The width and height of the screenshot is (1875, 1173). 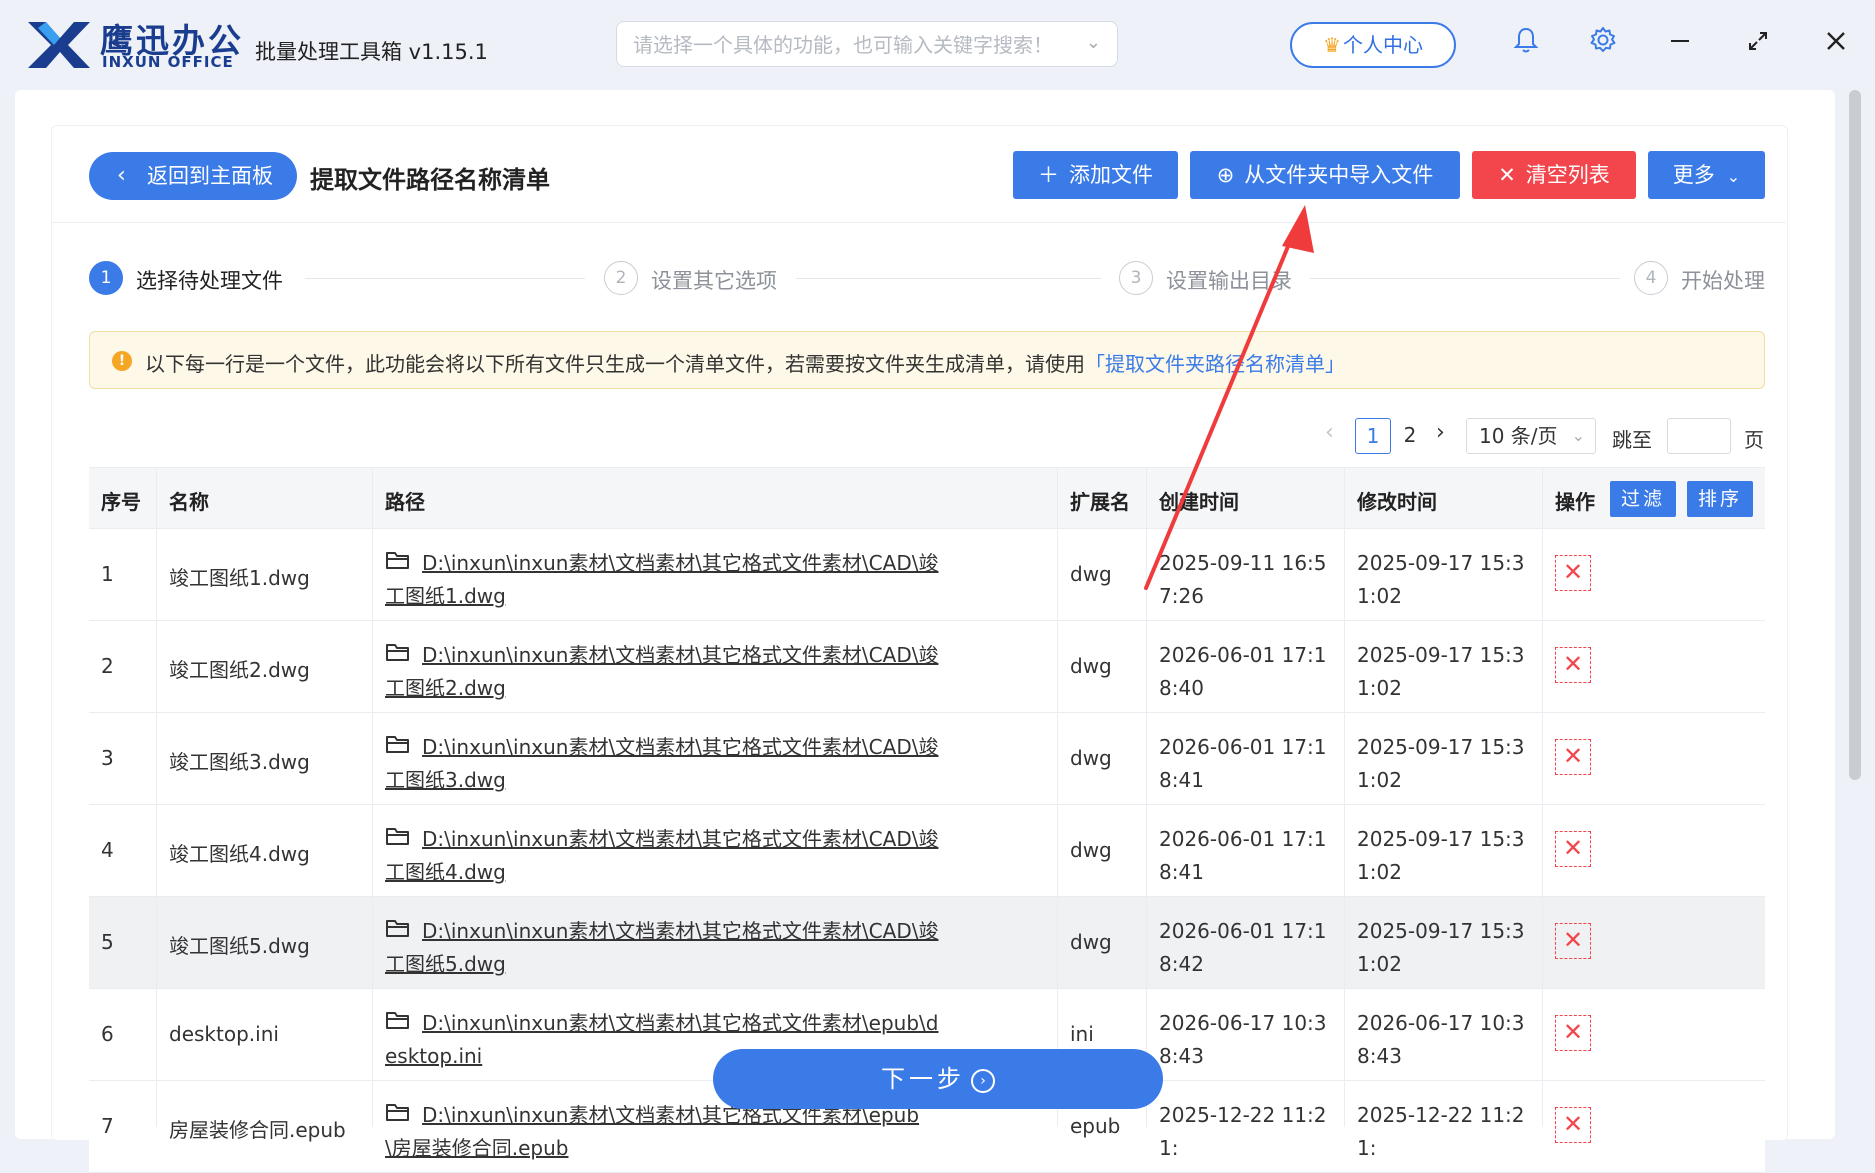 What do you see at coordinates (1836, 44) in the screenshot?
I see `close-icon` at bounding box center [1836, 44].